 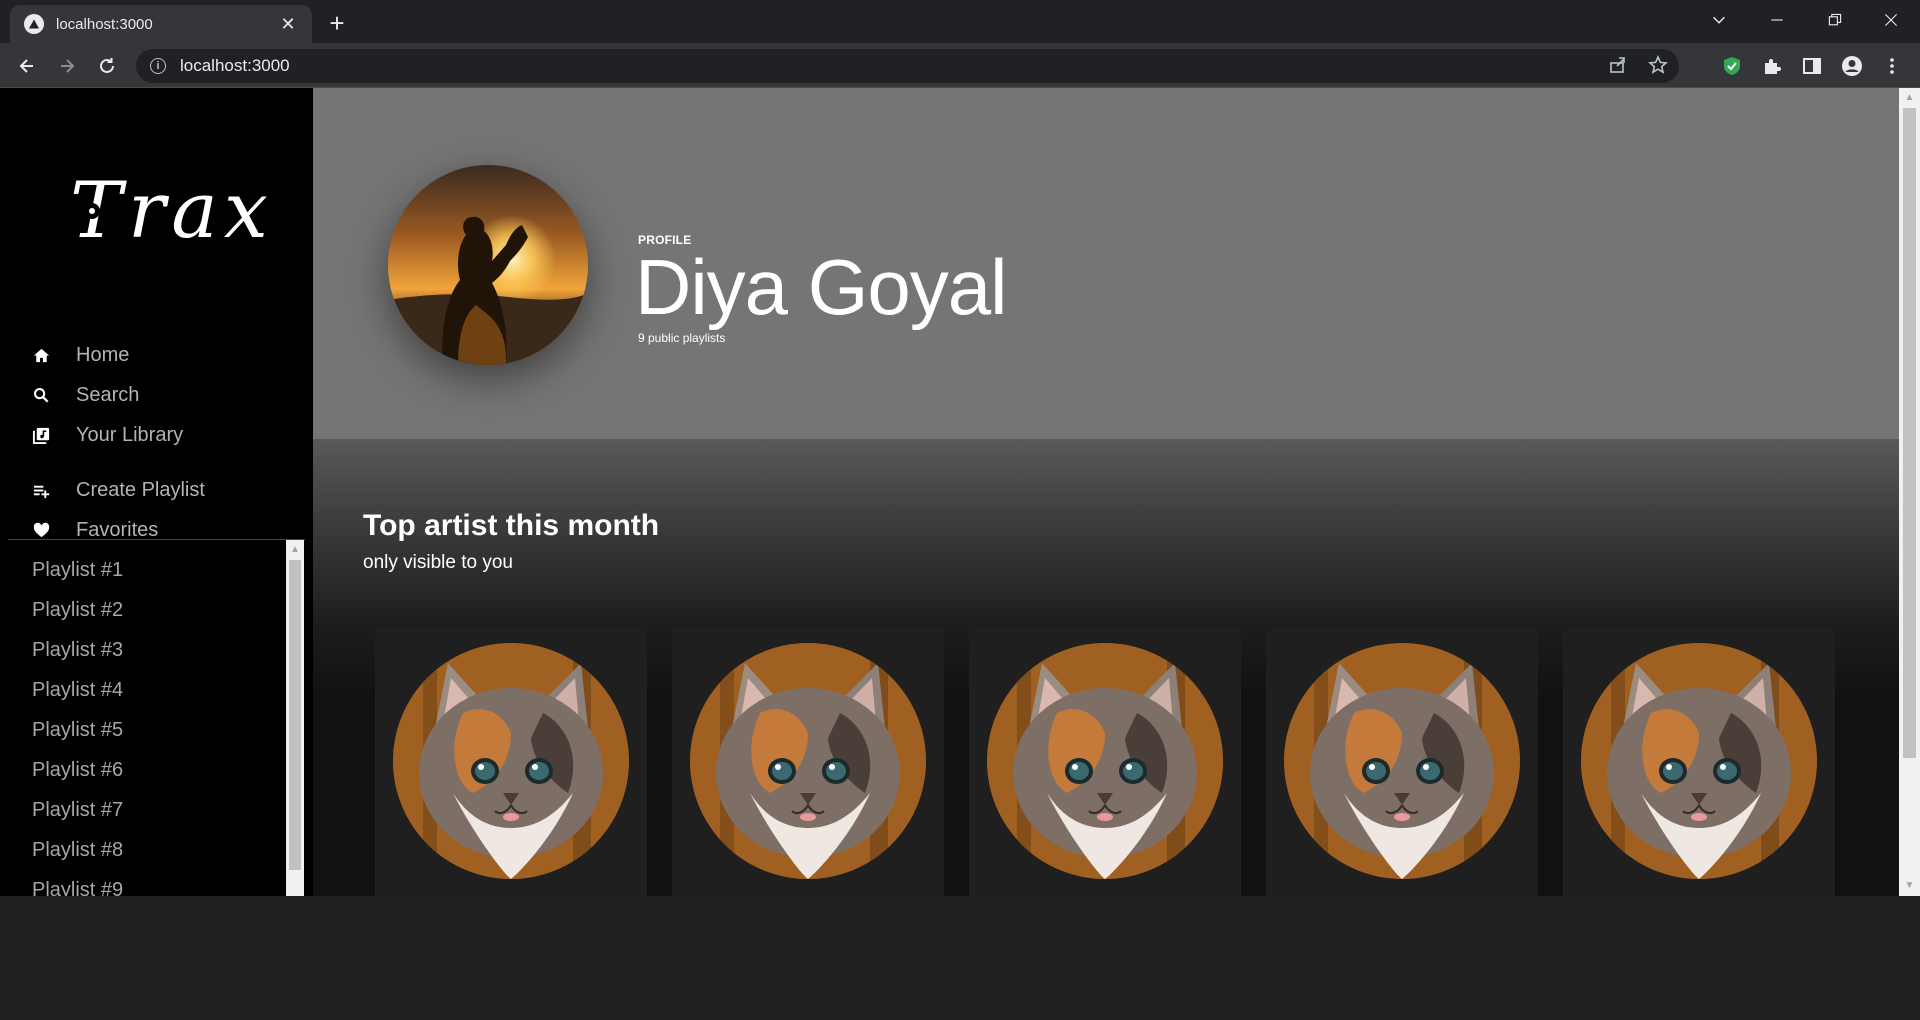 I want to click on profile-avatar, so click(x=488, y=265).